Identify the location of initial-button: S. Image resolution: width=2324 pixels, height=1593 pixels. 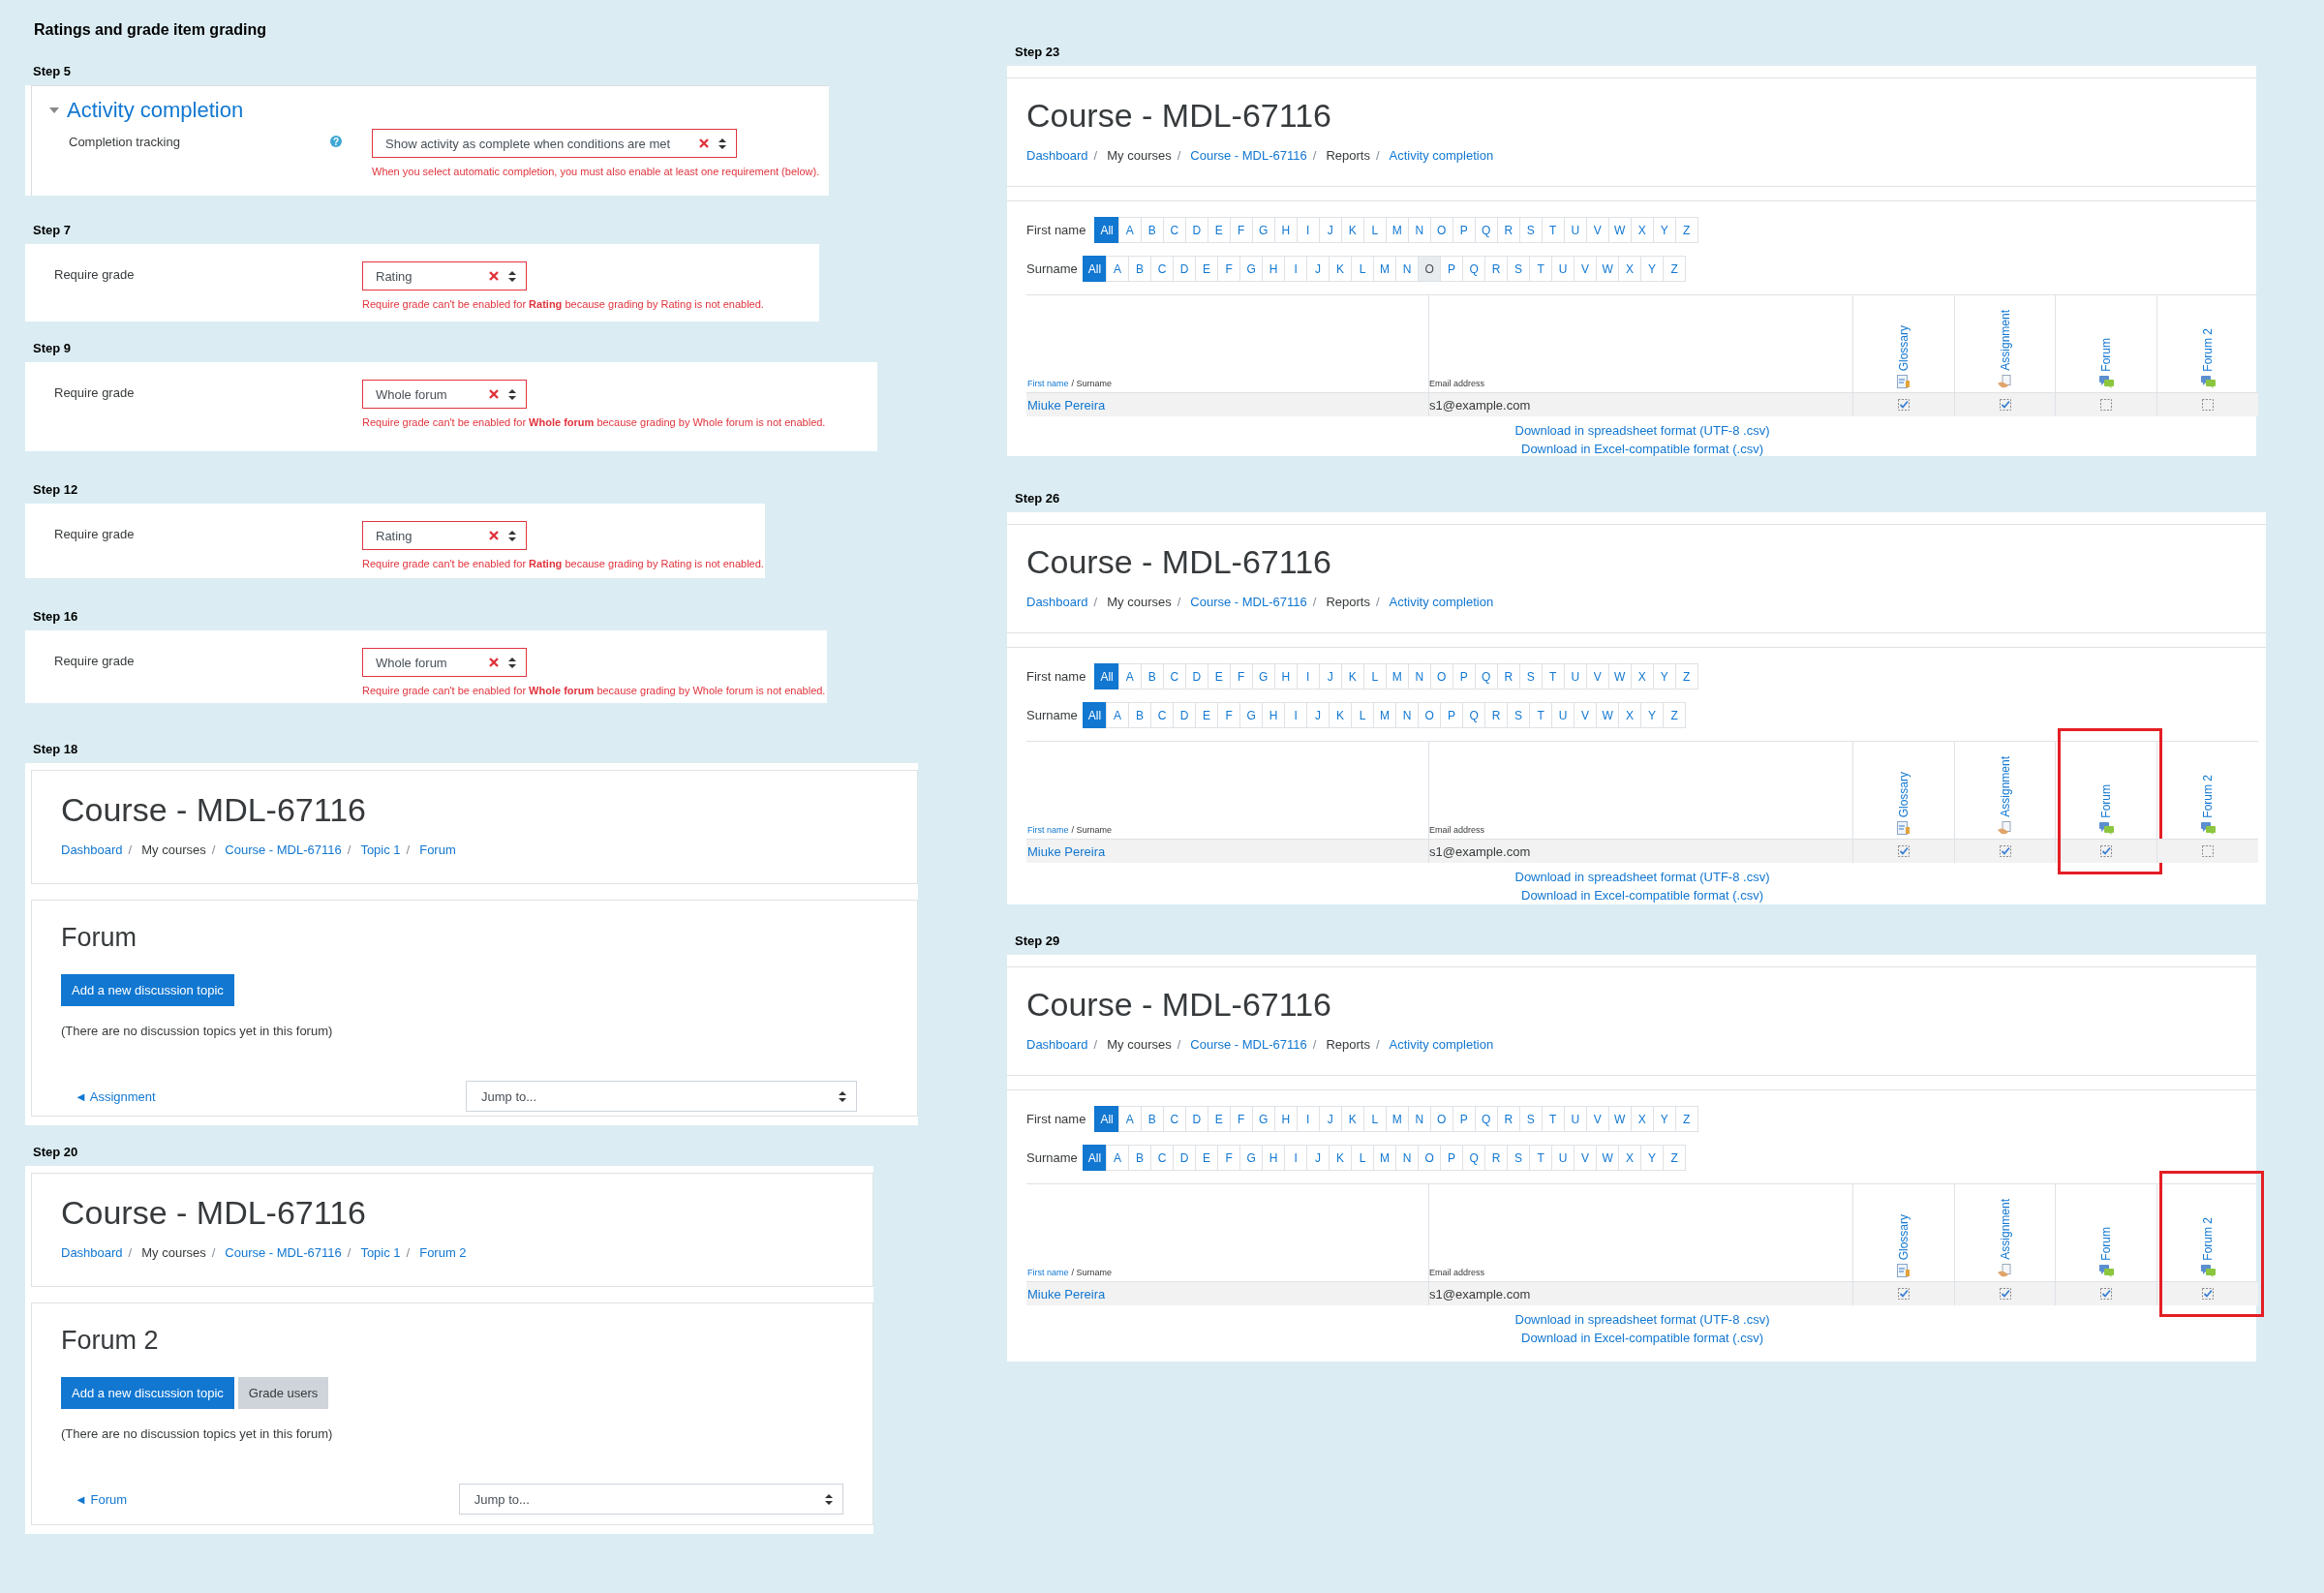
(1531, 230).